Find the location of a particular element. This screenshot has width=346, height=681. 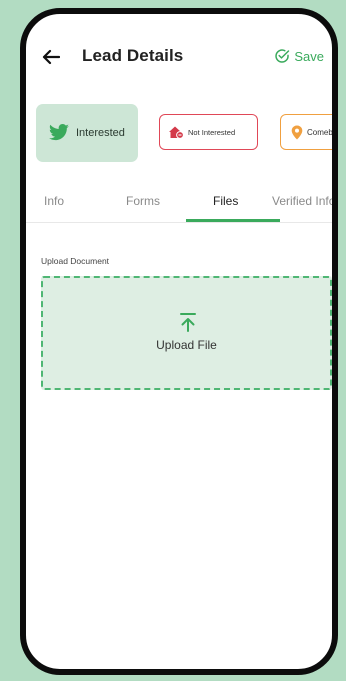

bird-icon is located at coordinates (59, 132).